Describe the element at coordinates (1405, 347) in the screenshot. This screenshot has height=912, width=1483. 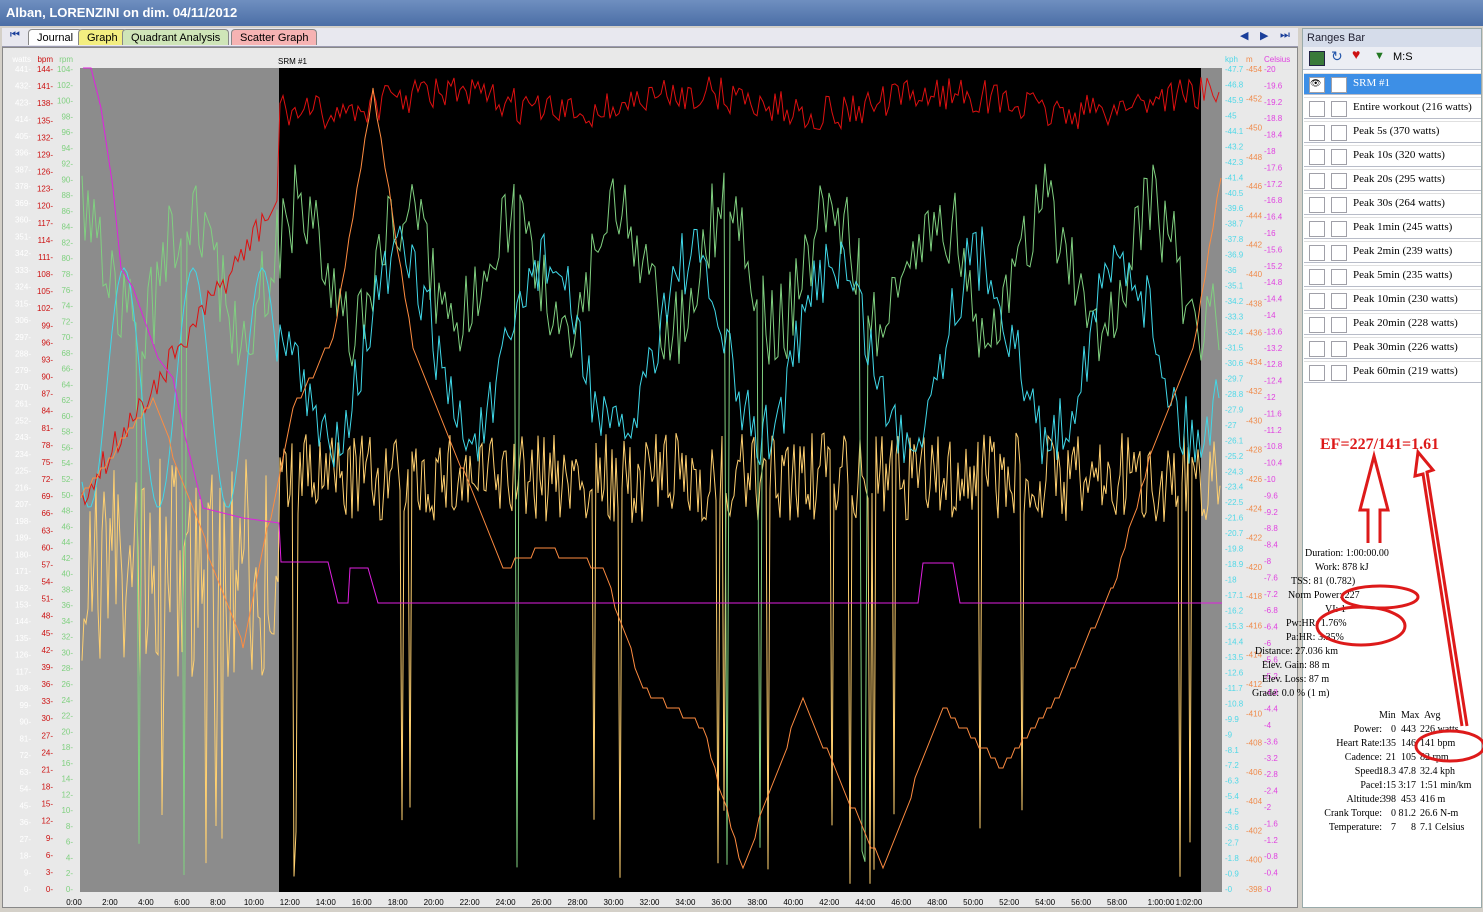
I see `range-item-label: Peak 30min (226 watts)` at that location.